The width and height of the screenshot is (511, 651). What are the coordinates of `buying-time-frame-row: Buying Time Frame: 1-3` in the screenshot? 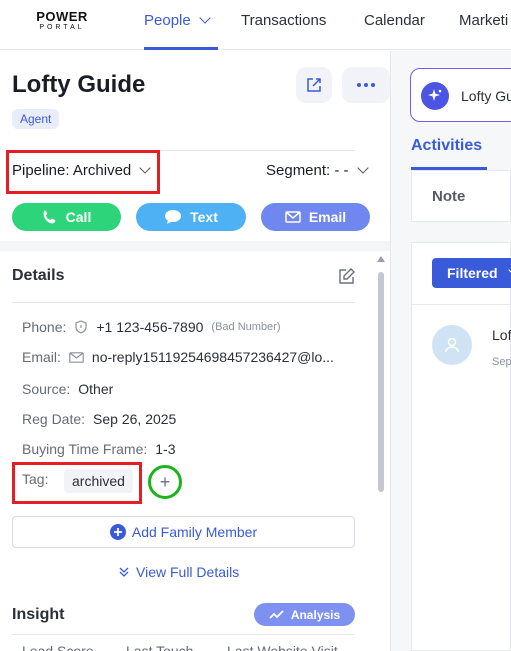 It's located at (99, 449).